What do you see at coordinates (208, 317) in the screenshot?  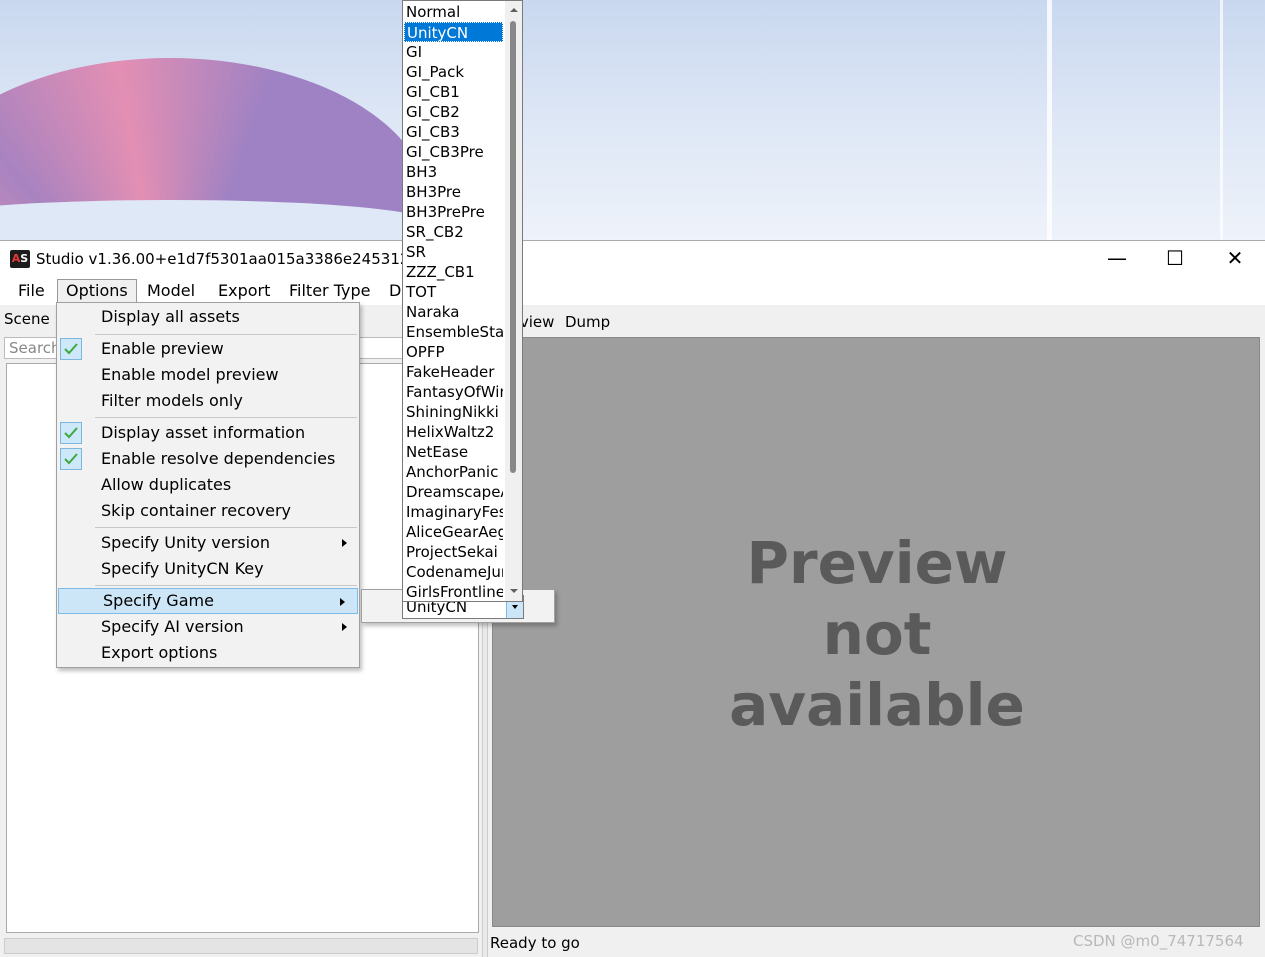 I see `menu-display-all-assets: Display all assets` at bounding box center [208, 317].